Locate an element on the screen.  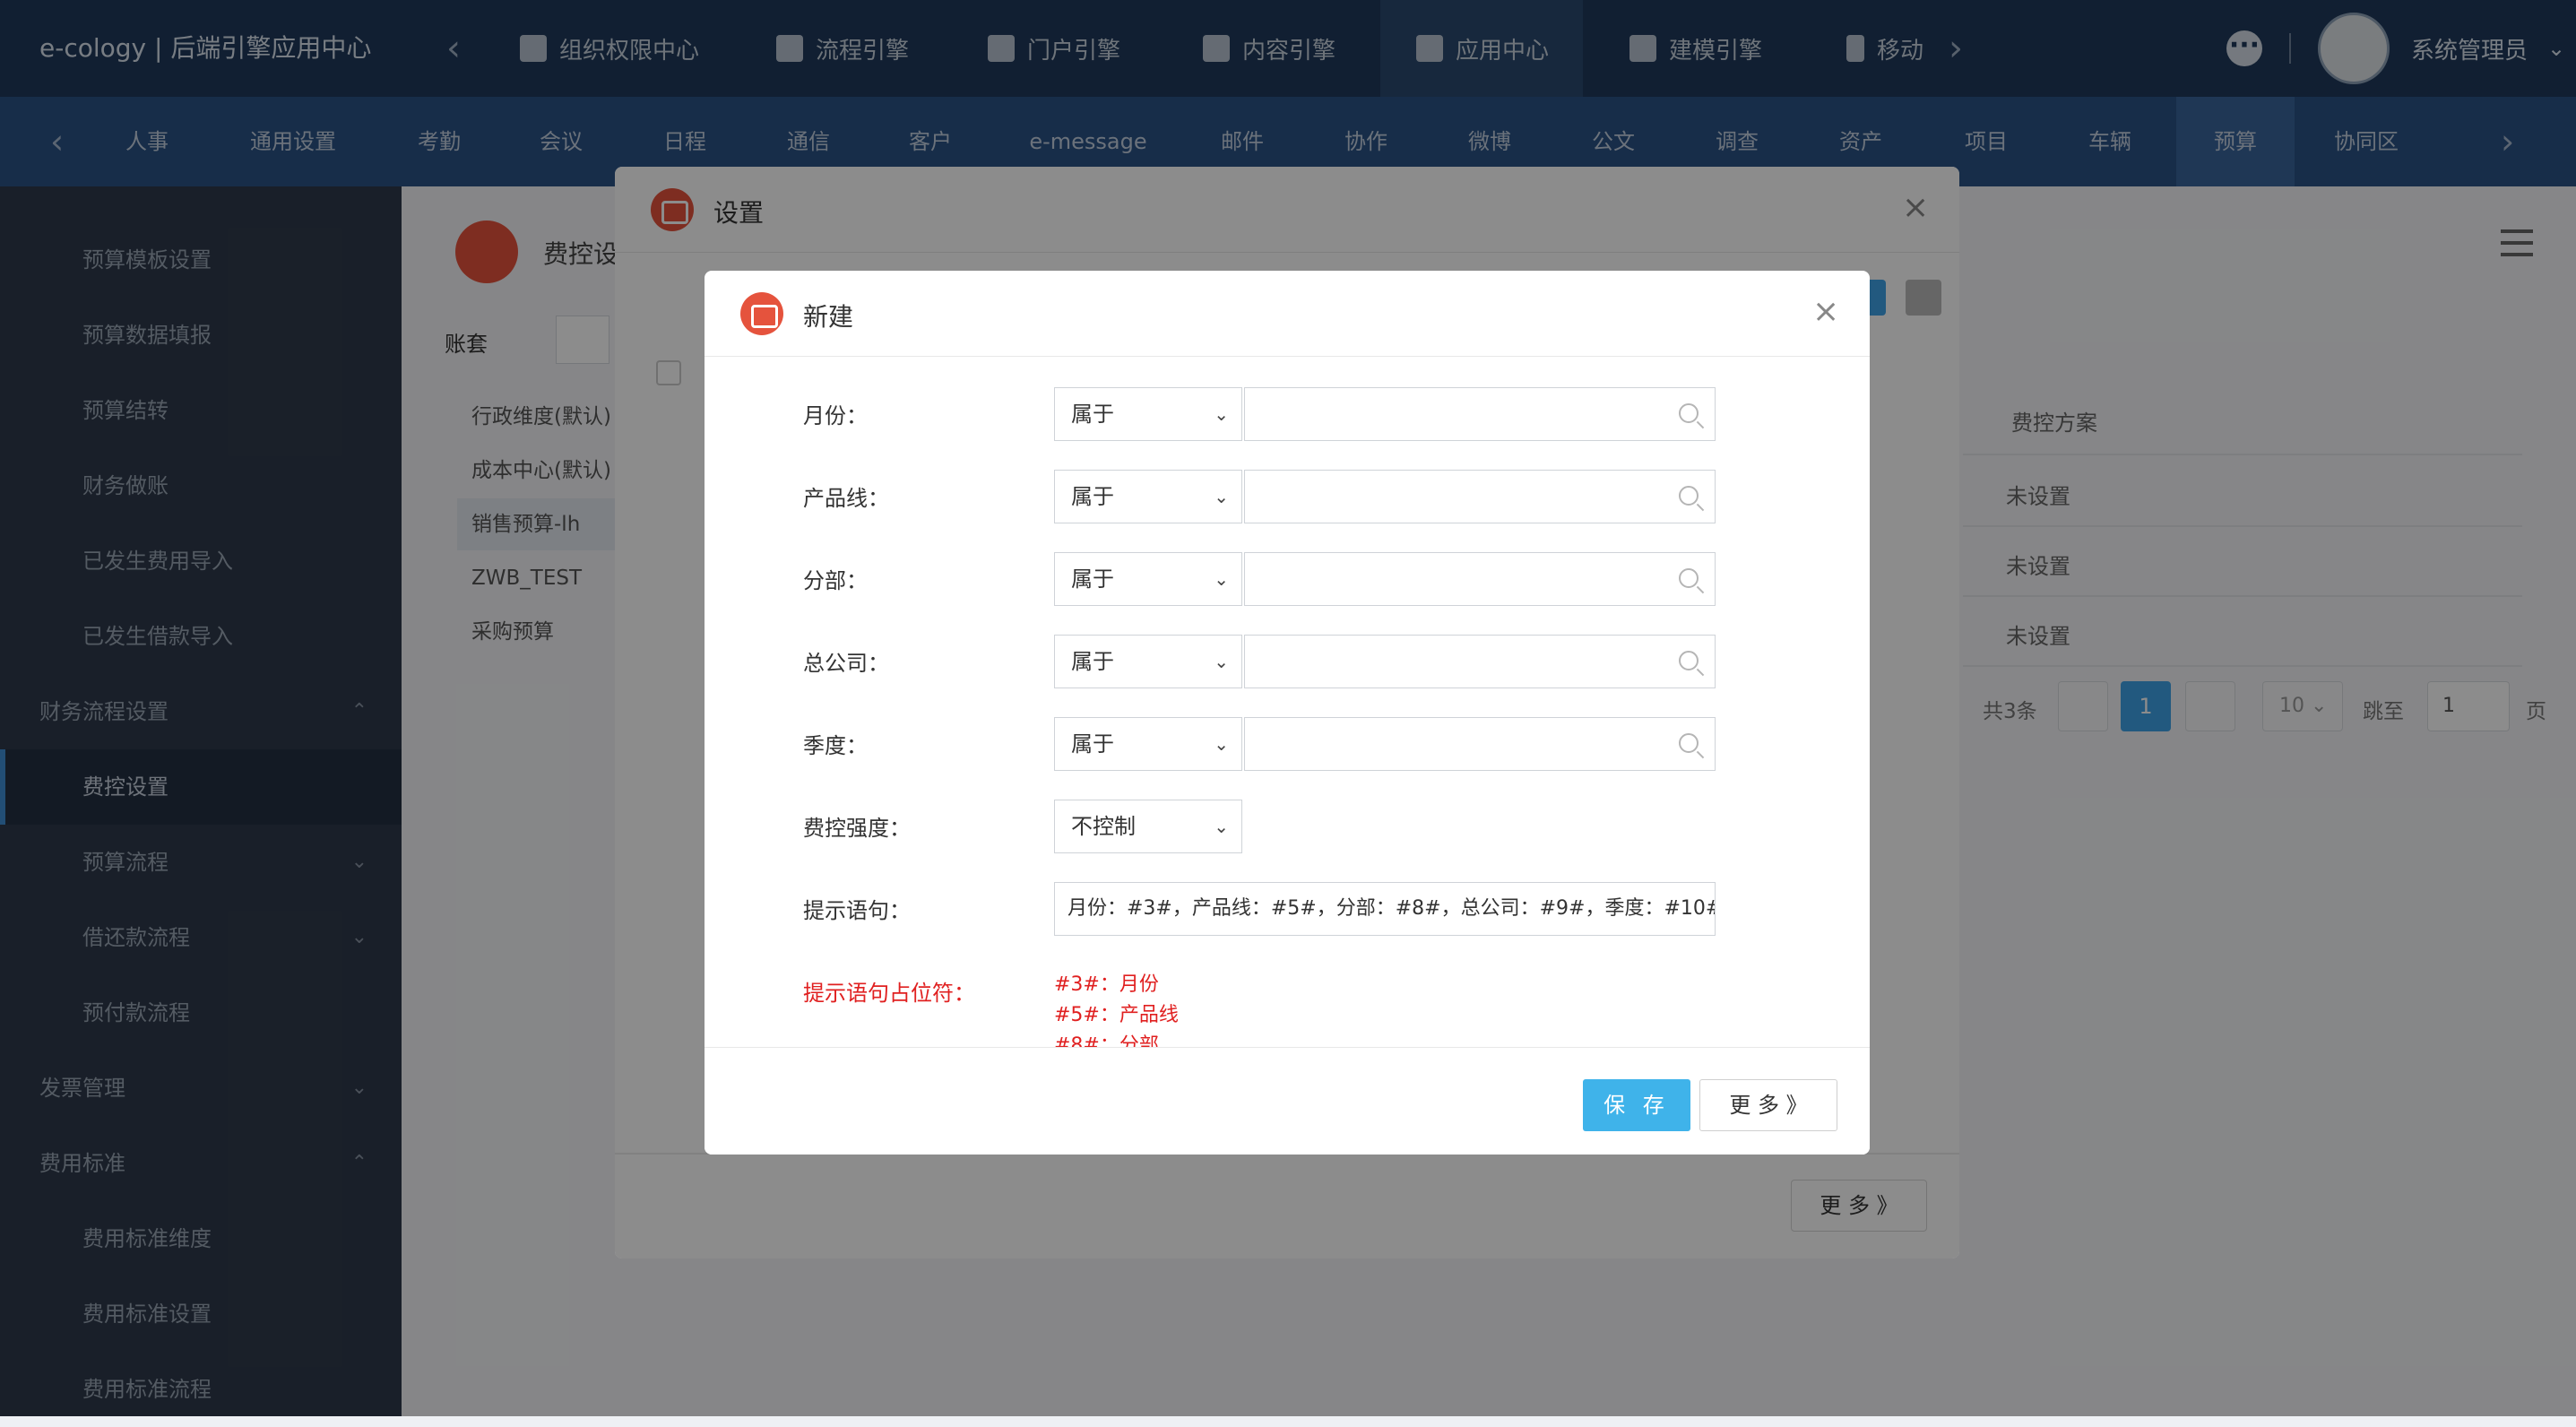
field-label-quarter: 季度： is located at coordinates (835, 745).